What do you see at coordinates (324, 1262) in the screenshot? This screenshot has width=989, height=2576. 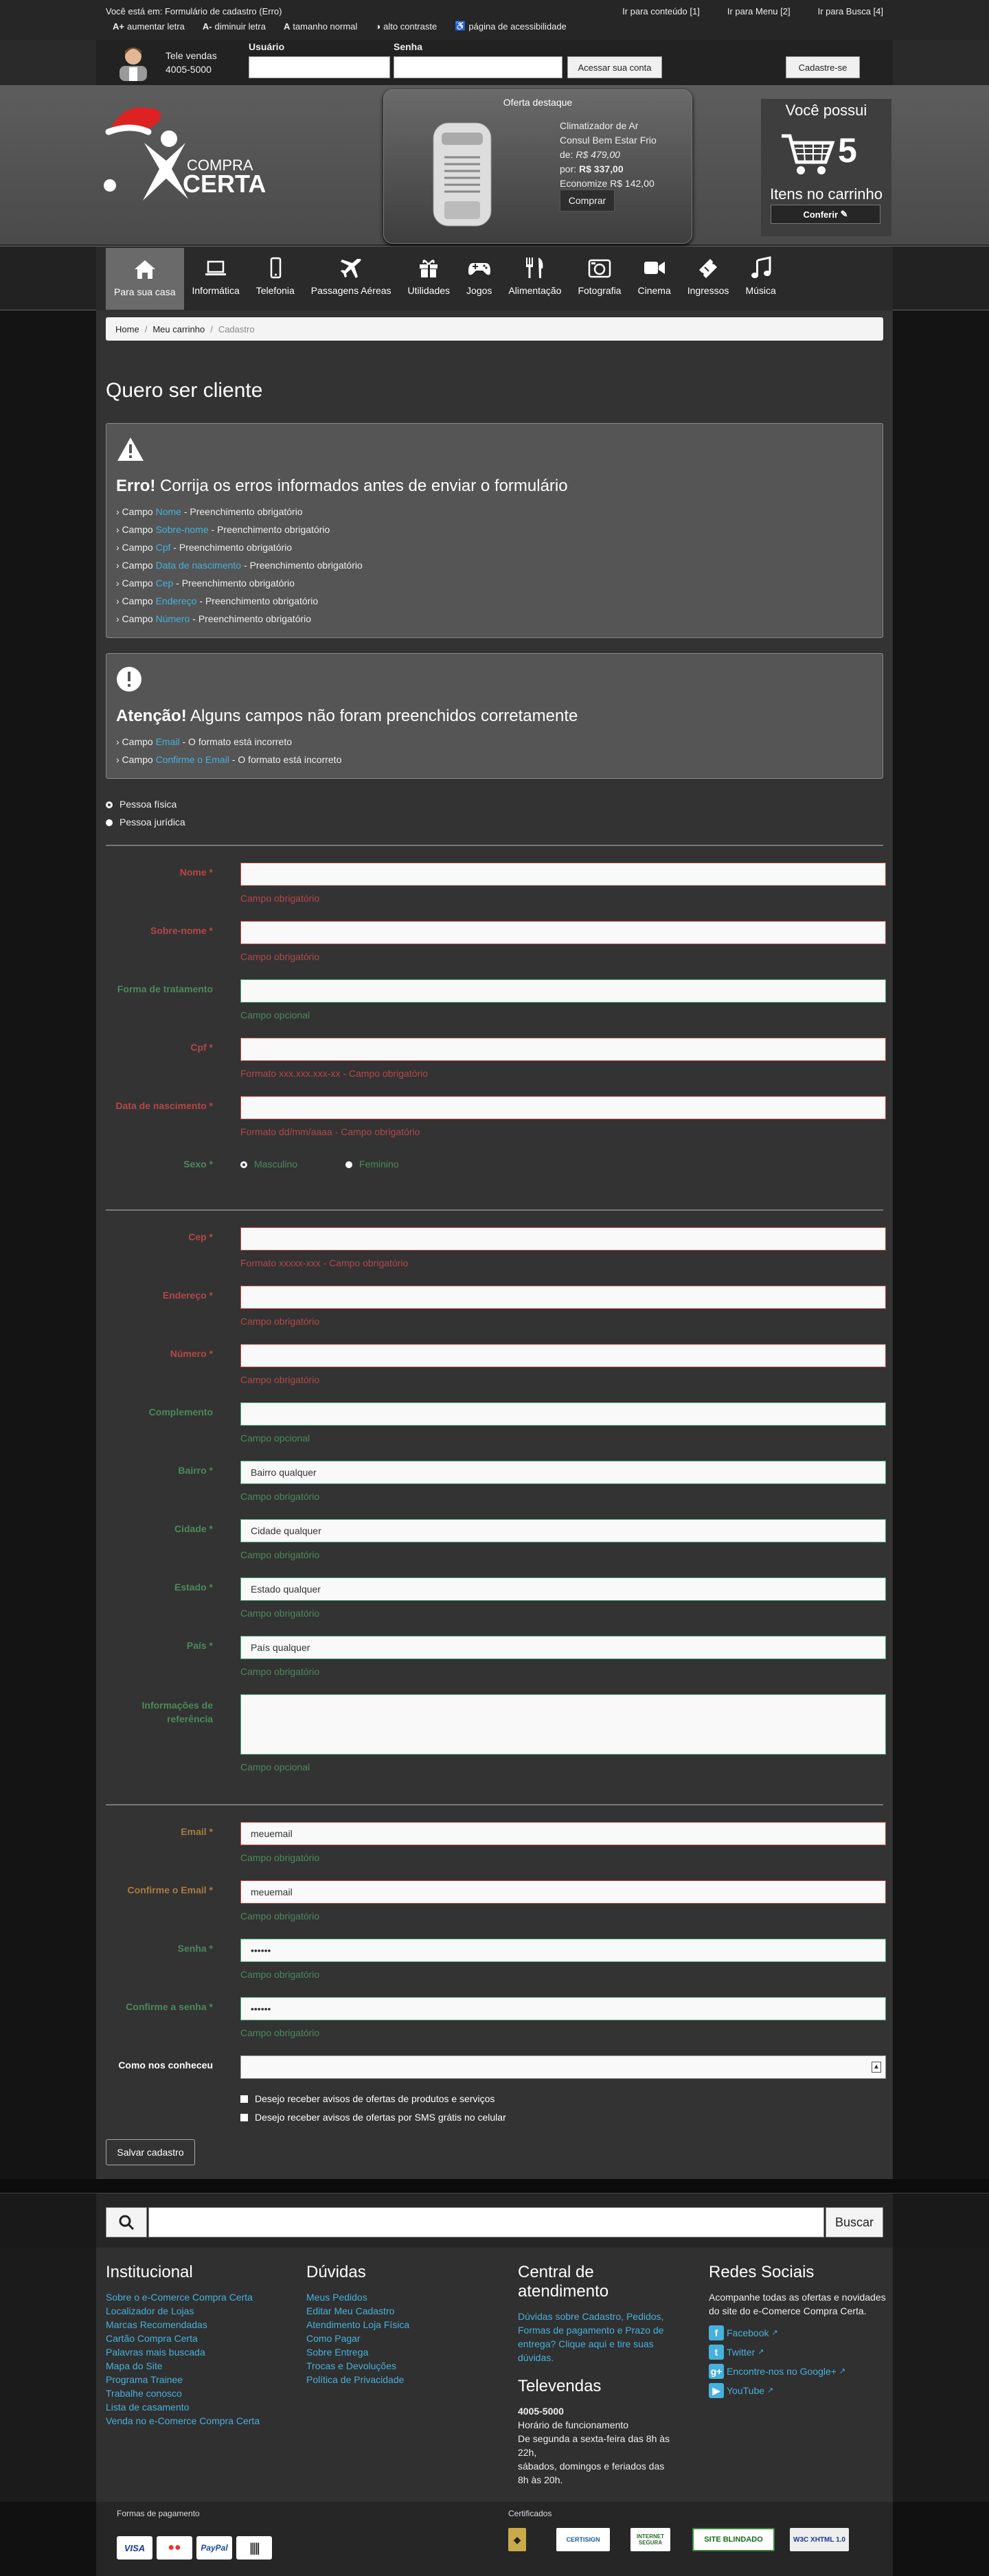 I see `field-help: Formato xxxxx-xxx - Campo obrigatório` at bounding box center [324, 1262].